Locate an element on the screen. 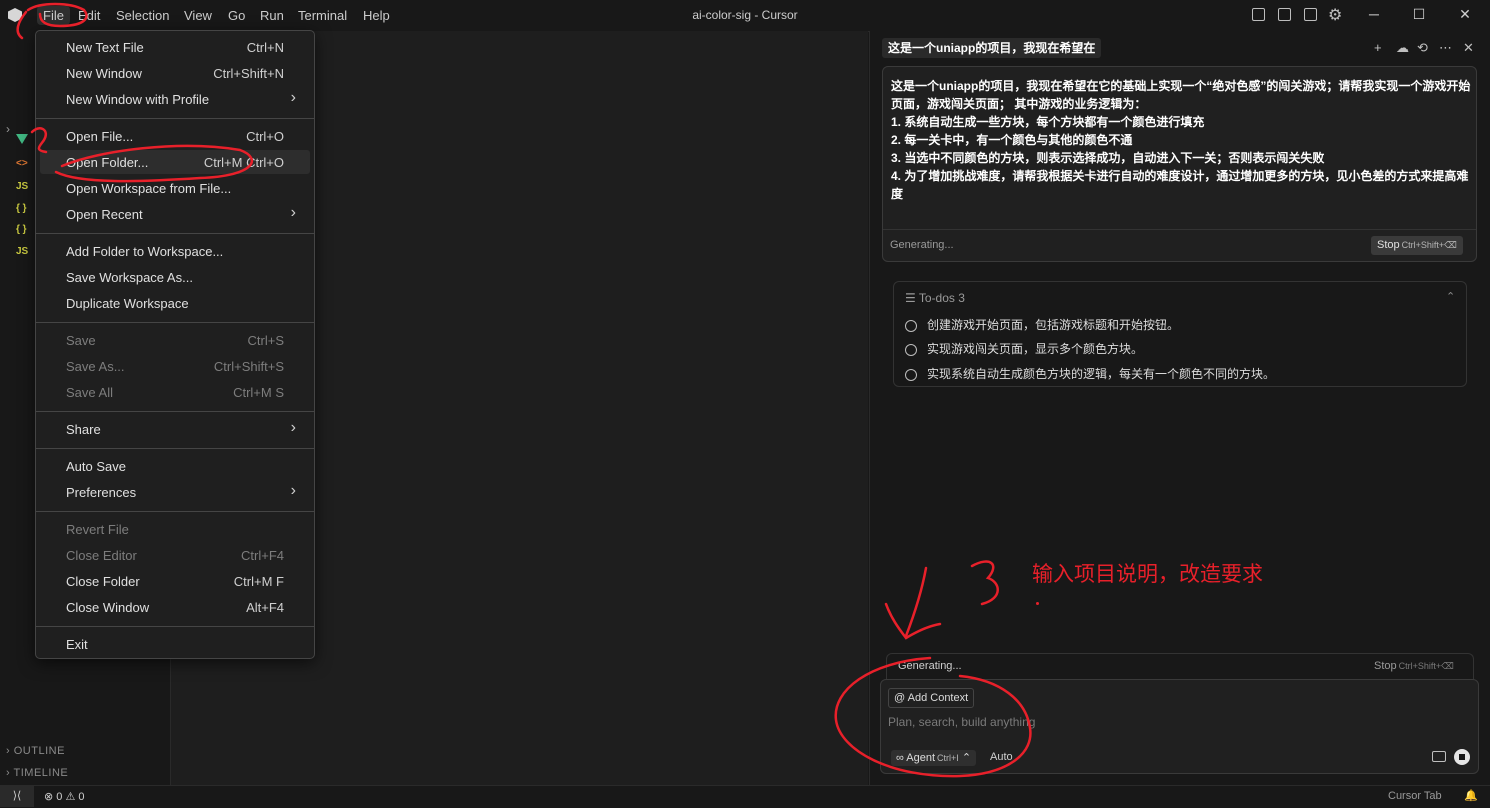 This screenshot has width=1490, height=808. menu-item-close-folder: Close Folder Ctrl+M F is located at coordinates (175, 581).